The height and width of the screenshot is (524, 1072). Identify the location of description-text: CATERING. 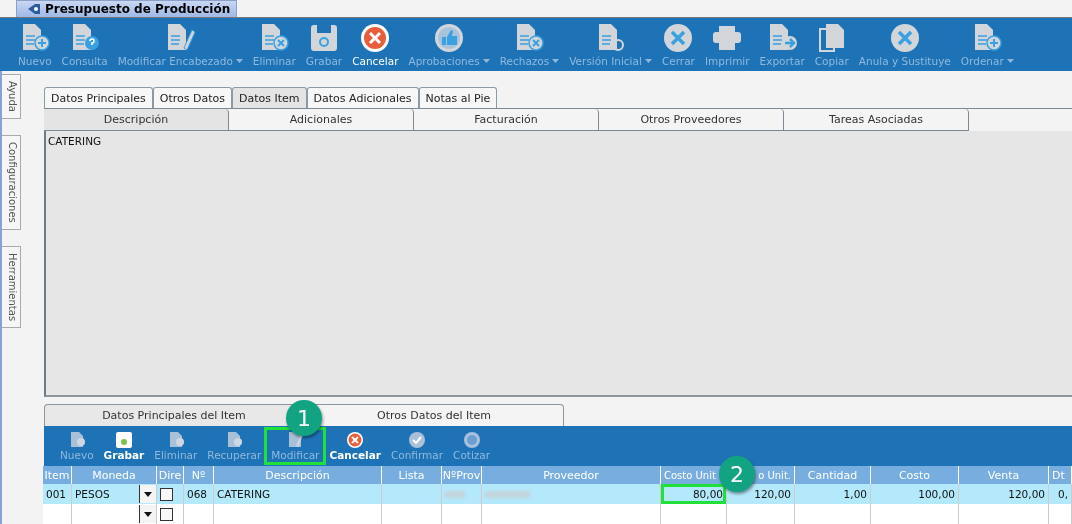
(75, 141).